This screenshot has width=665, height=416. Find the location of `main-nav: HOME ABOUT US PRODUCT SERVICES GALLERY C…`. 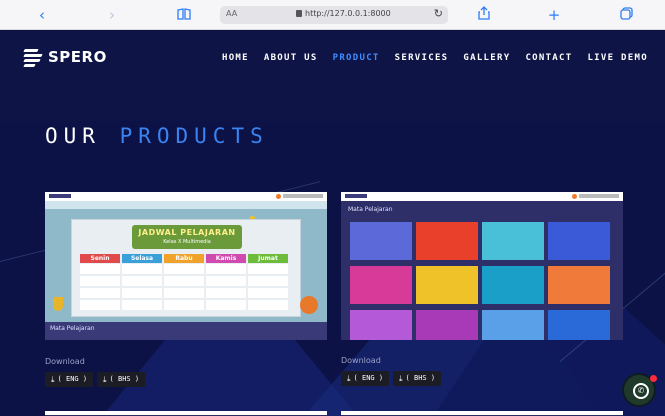

main-nav: HOME ABOUT US PRODUCT SERVICES GALLERY C… is located at coordinates (442, 58).